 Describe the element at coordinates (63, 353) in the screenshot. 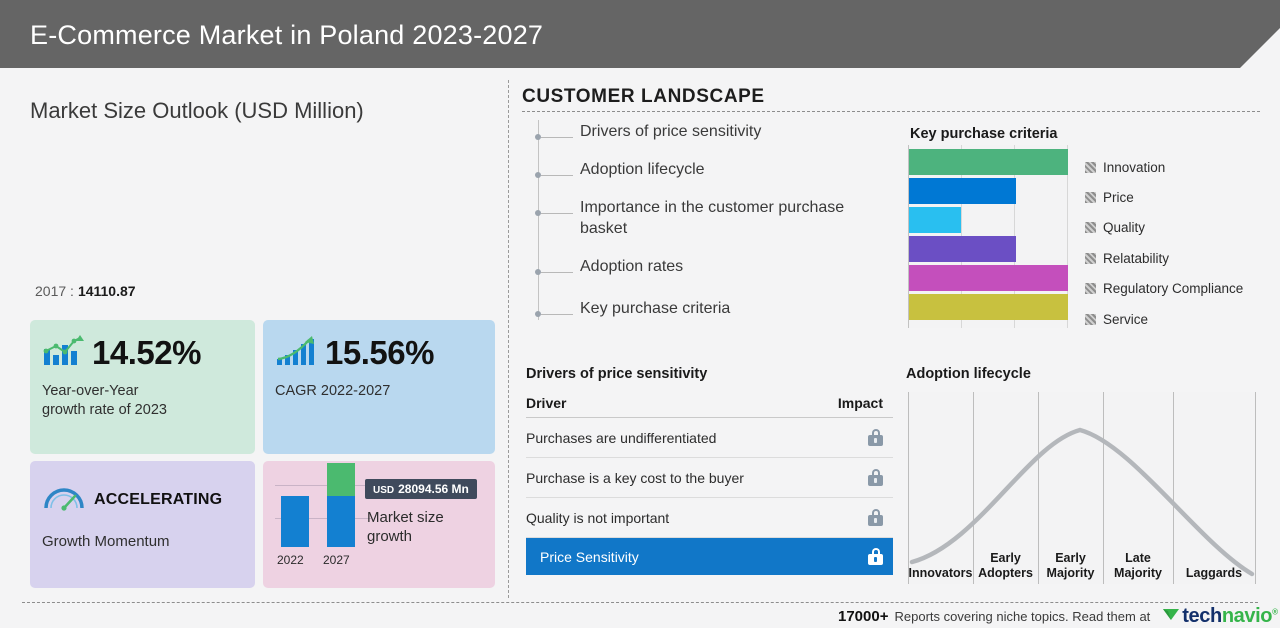

I see `bar-line-chart-icon` at that location.